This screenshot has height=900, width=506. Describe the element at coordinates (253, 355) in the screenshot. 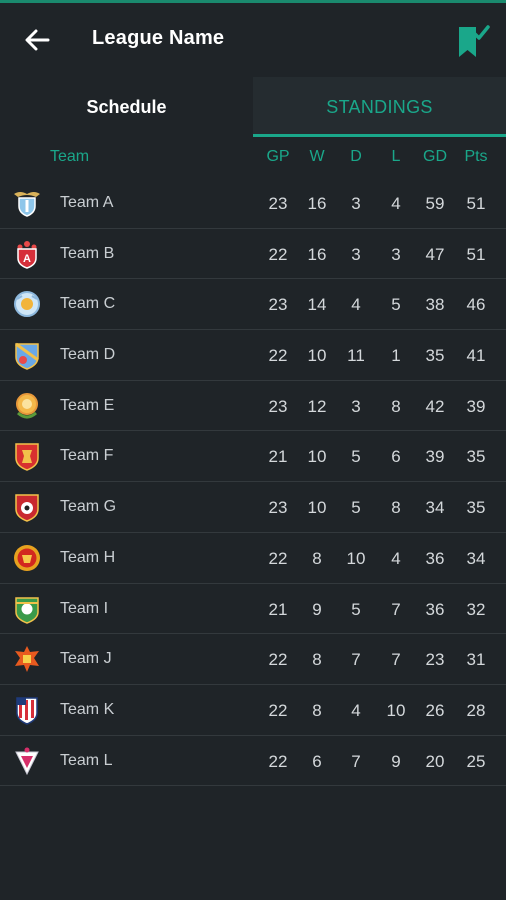

I see `table-row: Team D 22 10 11 1 35 41` at that location.